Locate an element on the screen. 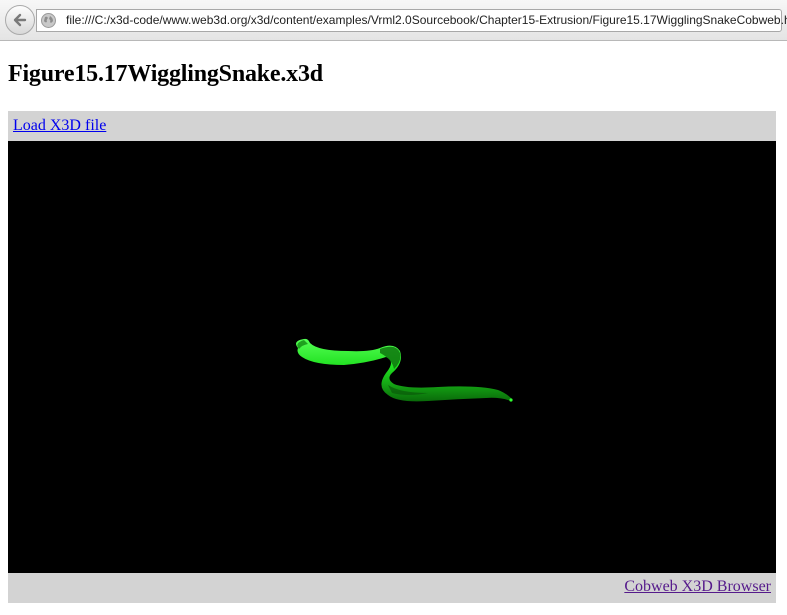 This screenshot has height=615, width=787. snake-shape is located at coordinates (404, 370).